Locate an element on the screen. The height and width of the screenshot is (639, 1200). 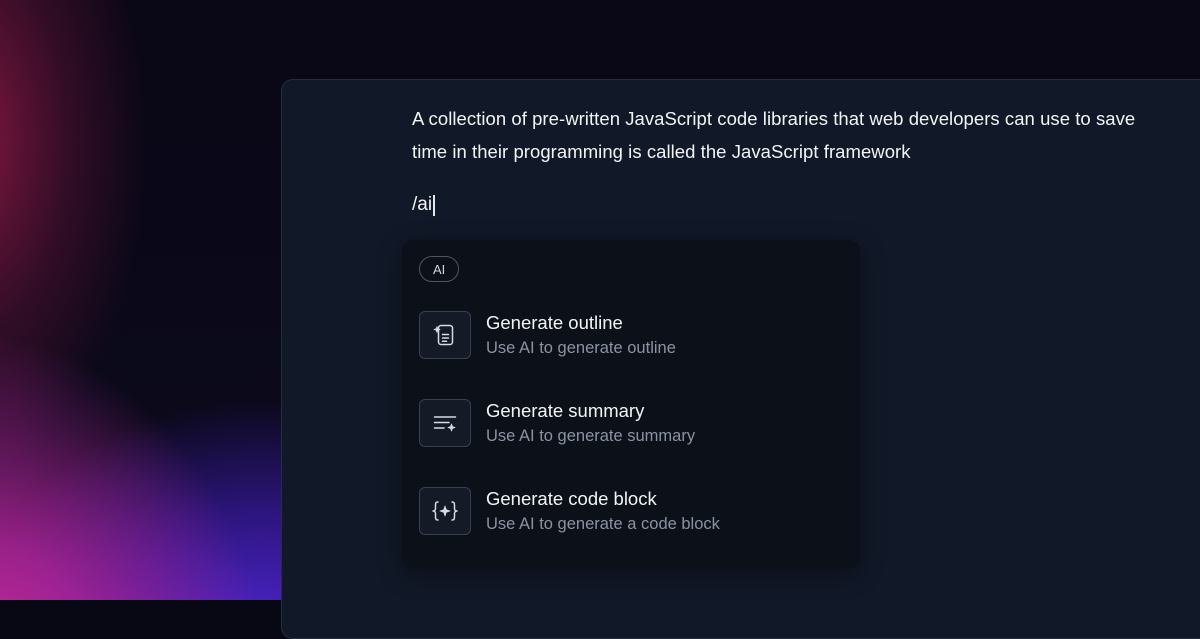
menu-item-title: Generate summary is located at coordinates (565, 410).